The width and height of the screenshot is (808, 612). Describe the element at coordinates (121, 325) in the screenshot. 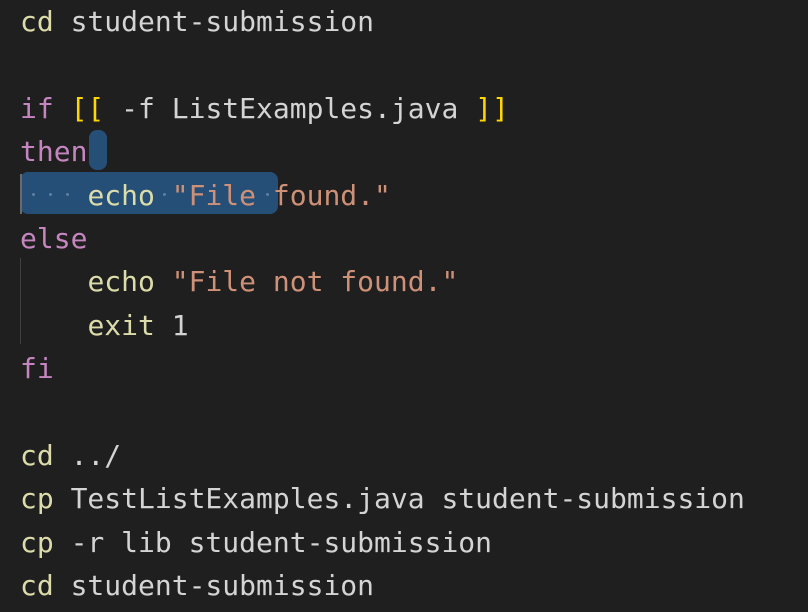

I see `code-token: exit` at that location.